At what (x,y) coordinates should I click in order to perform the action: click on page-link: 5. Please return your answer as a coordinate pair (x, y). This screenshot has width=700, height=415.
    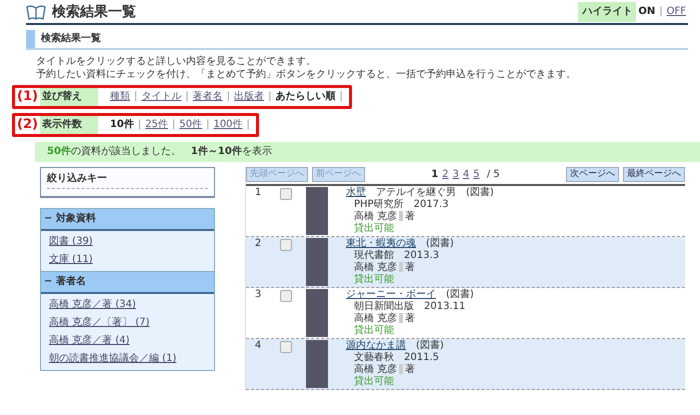
    Looking at the image, I should click on (476, 174).